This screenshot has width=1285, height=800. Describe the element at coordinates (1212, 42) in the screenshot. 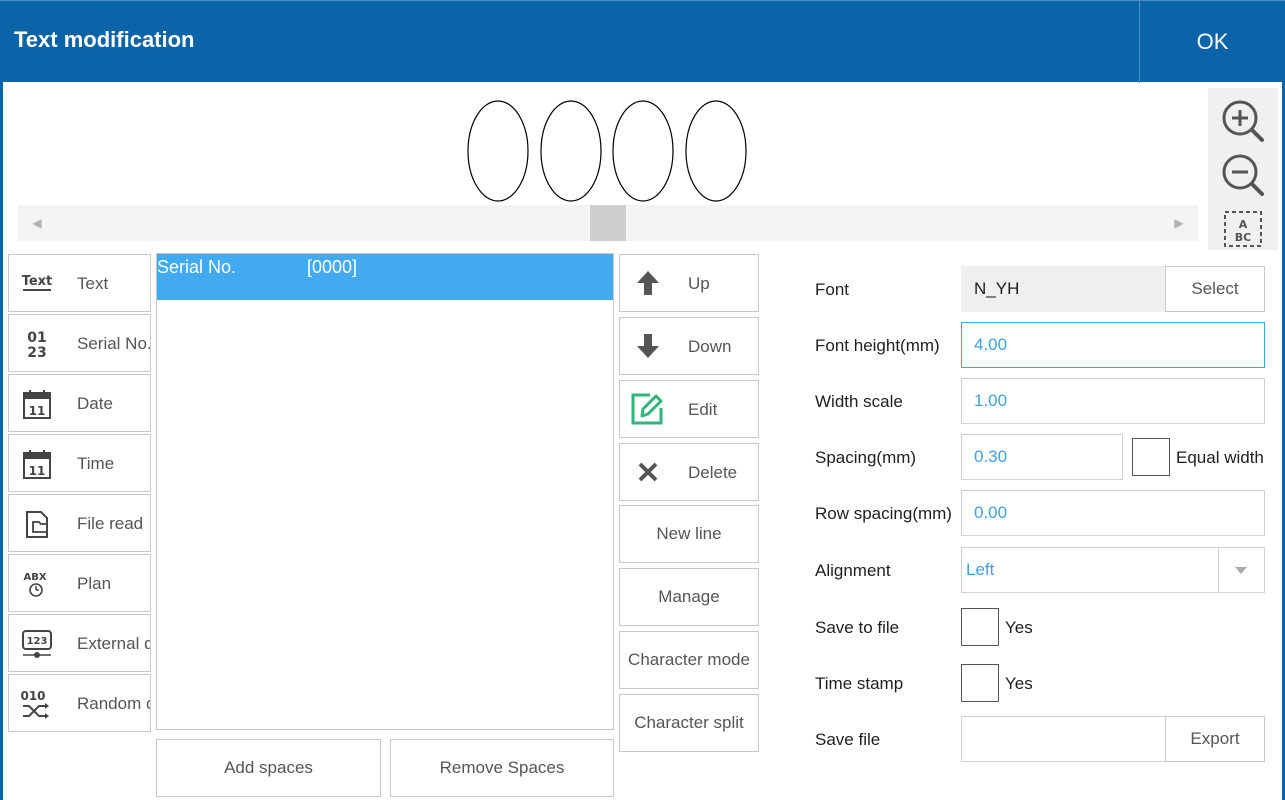

I see `ok-button: OK` at that location.